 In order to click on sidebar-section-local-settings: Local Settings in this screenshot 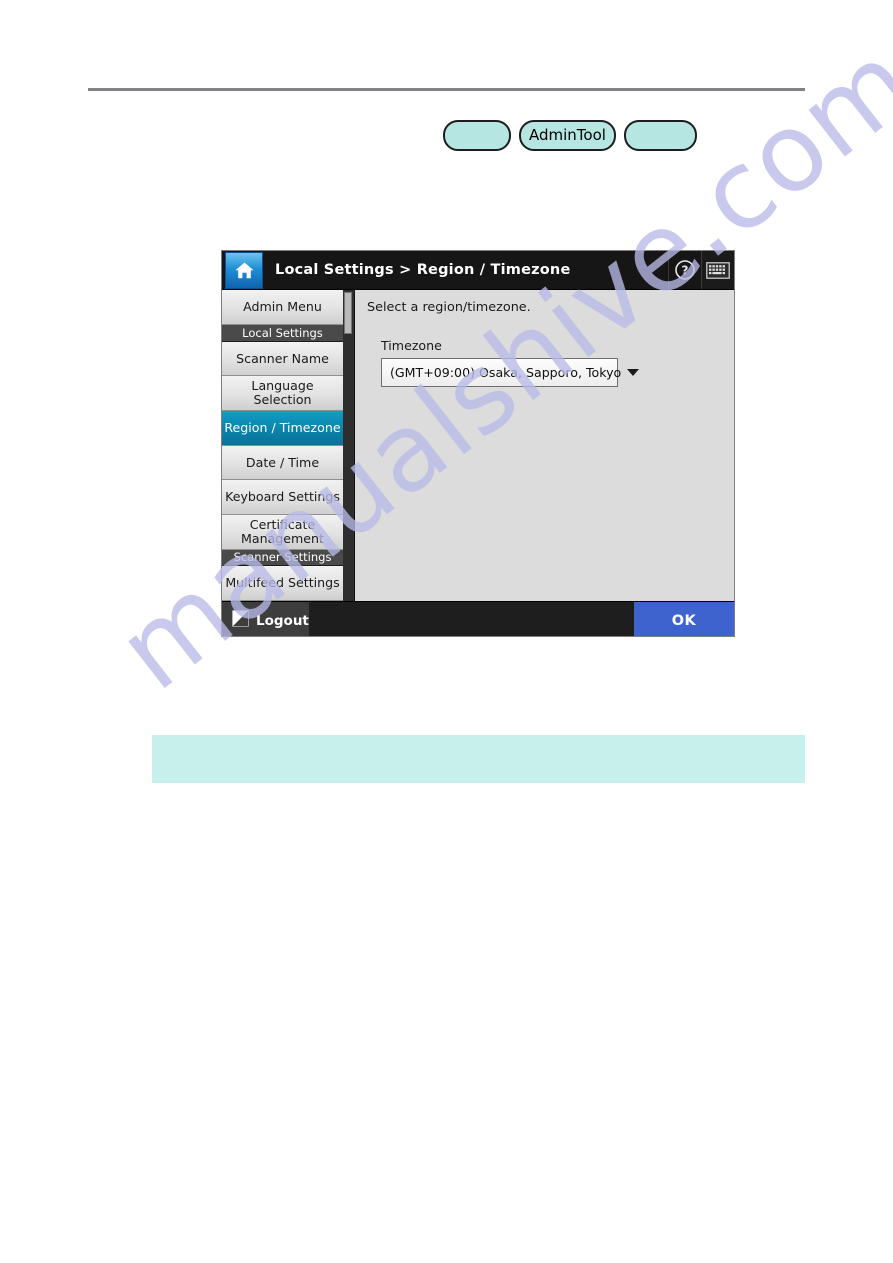, I will do `click(282, 333)`.